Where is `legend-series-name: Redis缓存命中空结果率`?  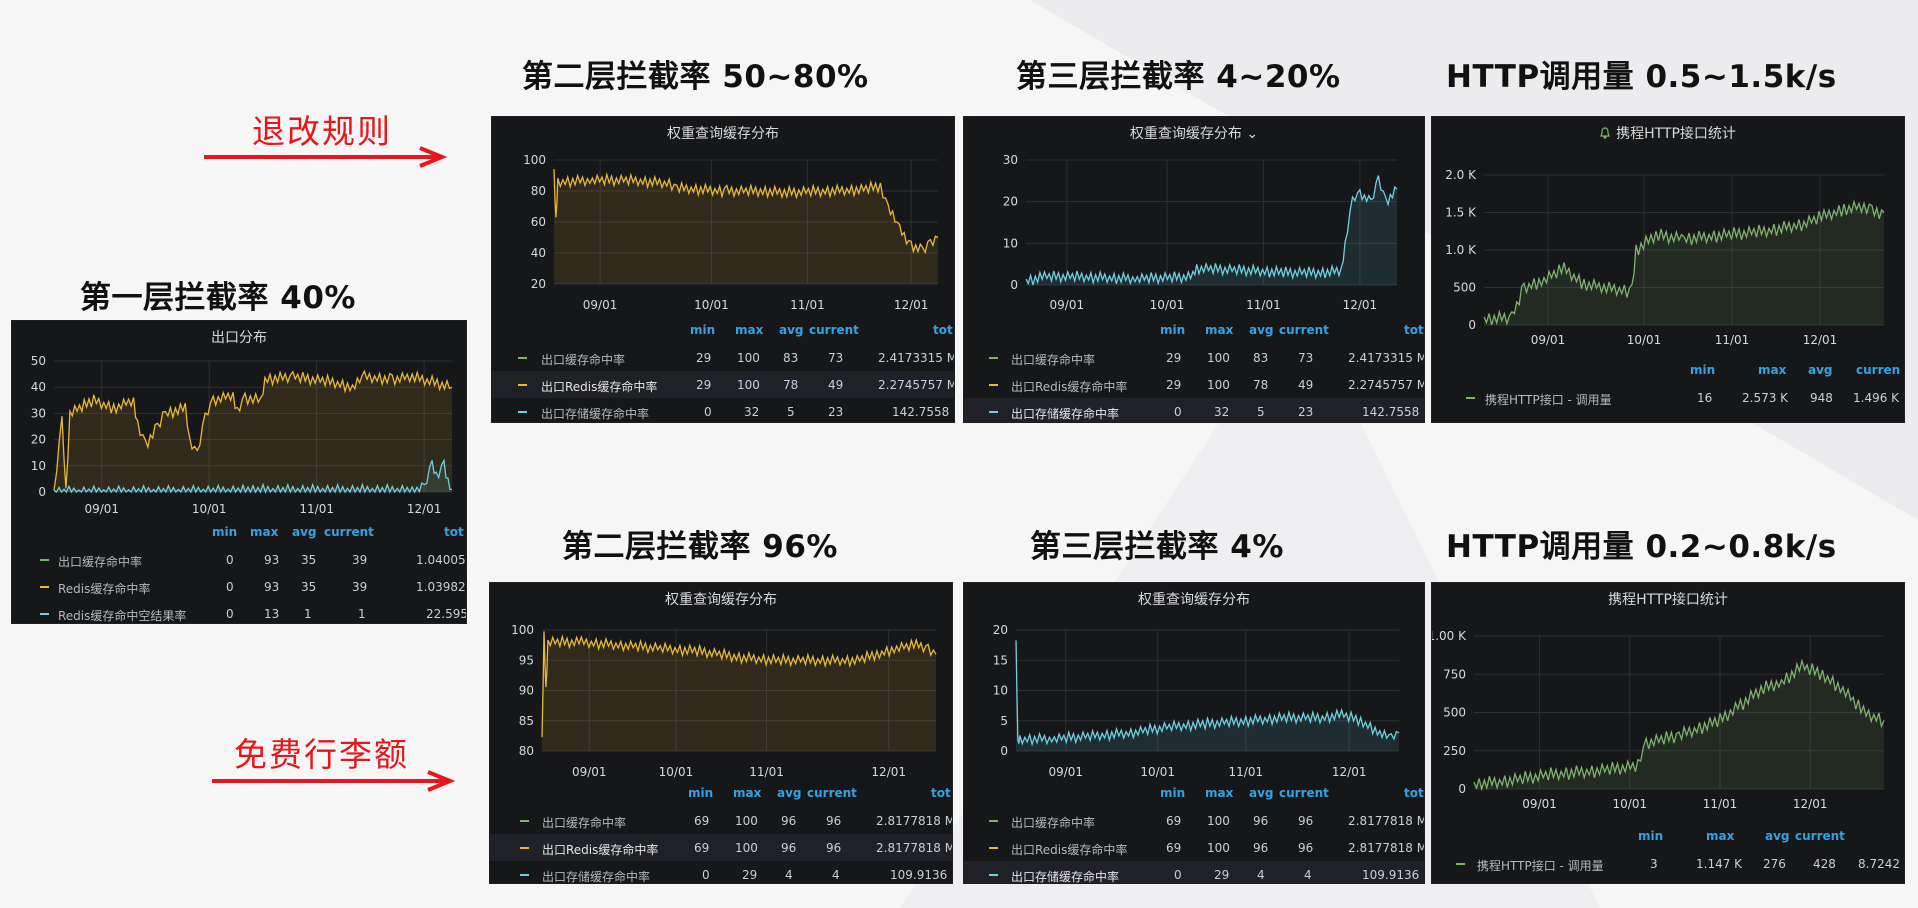
legend-series-name: Redis缓存命中空结果率 is located at coordinates (122, 615).